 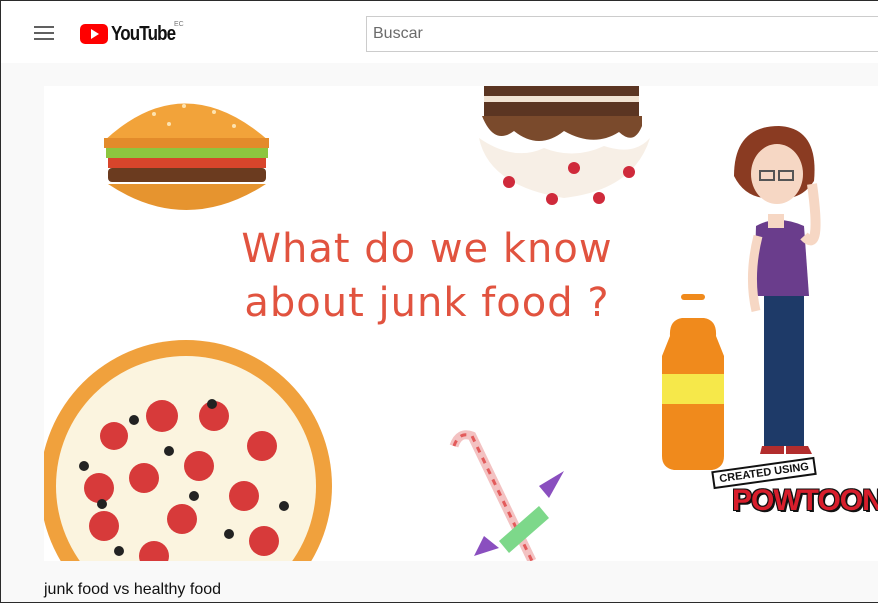 What do you see at coordinates (188, 450) in the screenshot?
I see `pizza-illustration` at bounding box center [188, 450].